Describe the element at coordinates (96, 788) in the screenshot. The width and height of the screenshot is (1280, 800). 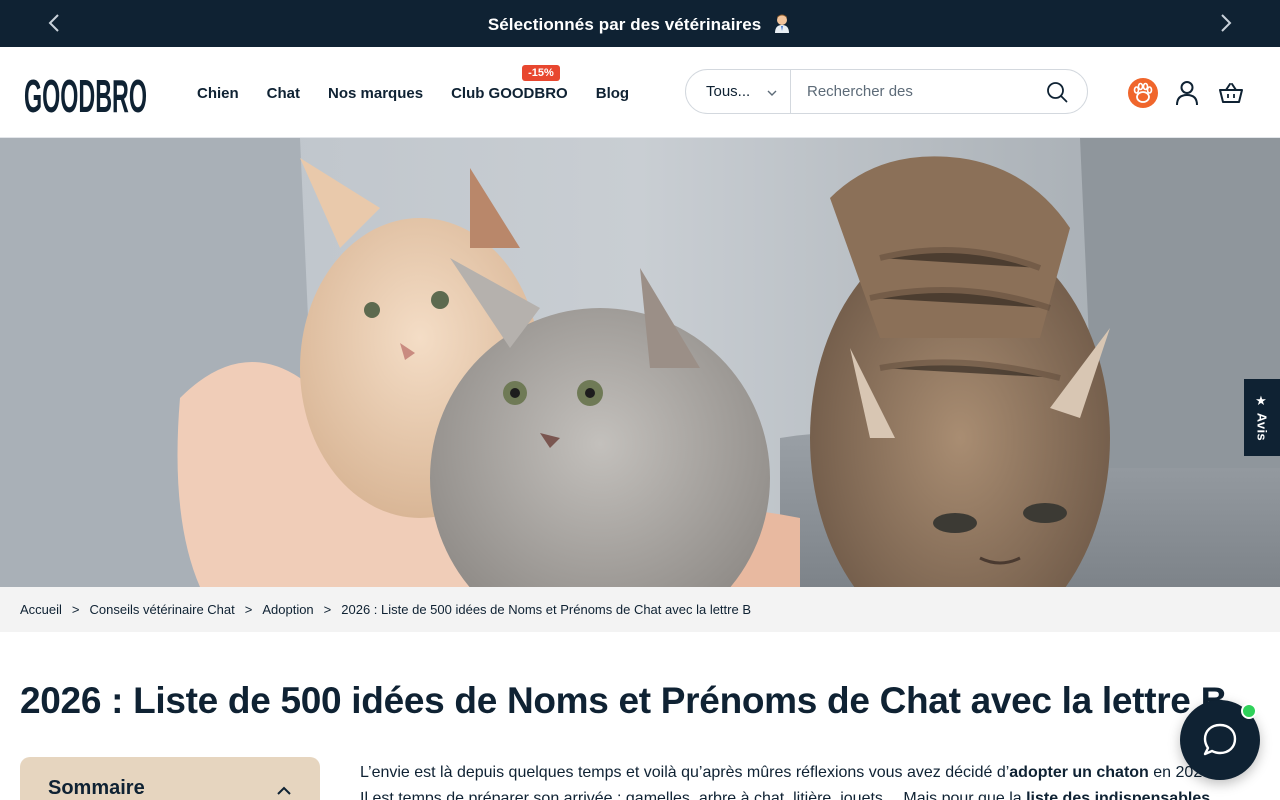
I see `sommaire-label: Sommaire` at that location.